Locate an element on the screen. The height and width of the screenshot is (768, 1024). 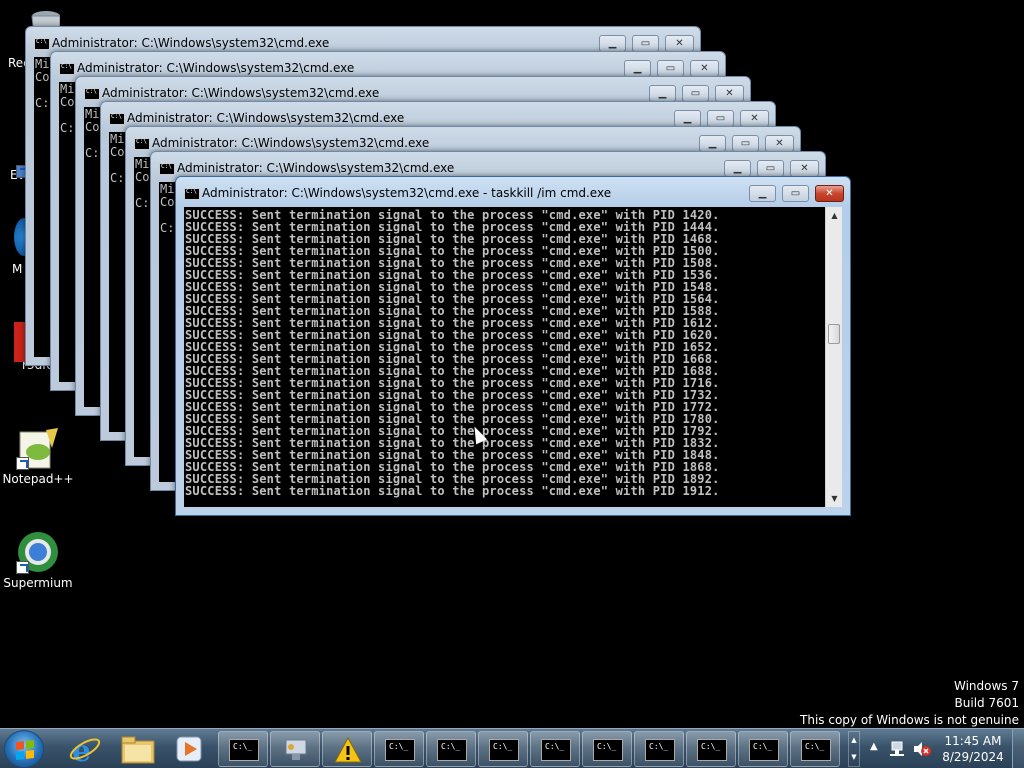
supermium-icon is located at coordinates (38, 552).